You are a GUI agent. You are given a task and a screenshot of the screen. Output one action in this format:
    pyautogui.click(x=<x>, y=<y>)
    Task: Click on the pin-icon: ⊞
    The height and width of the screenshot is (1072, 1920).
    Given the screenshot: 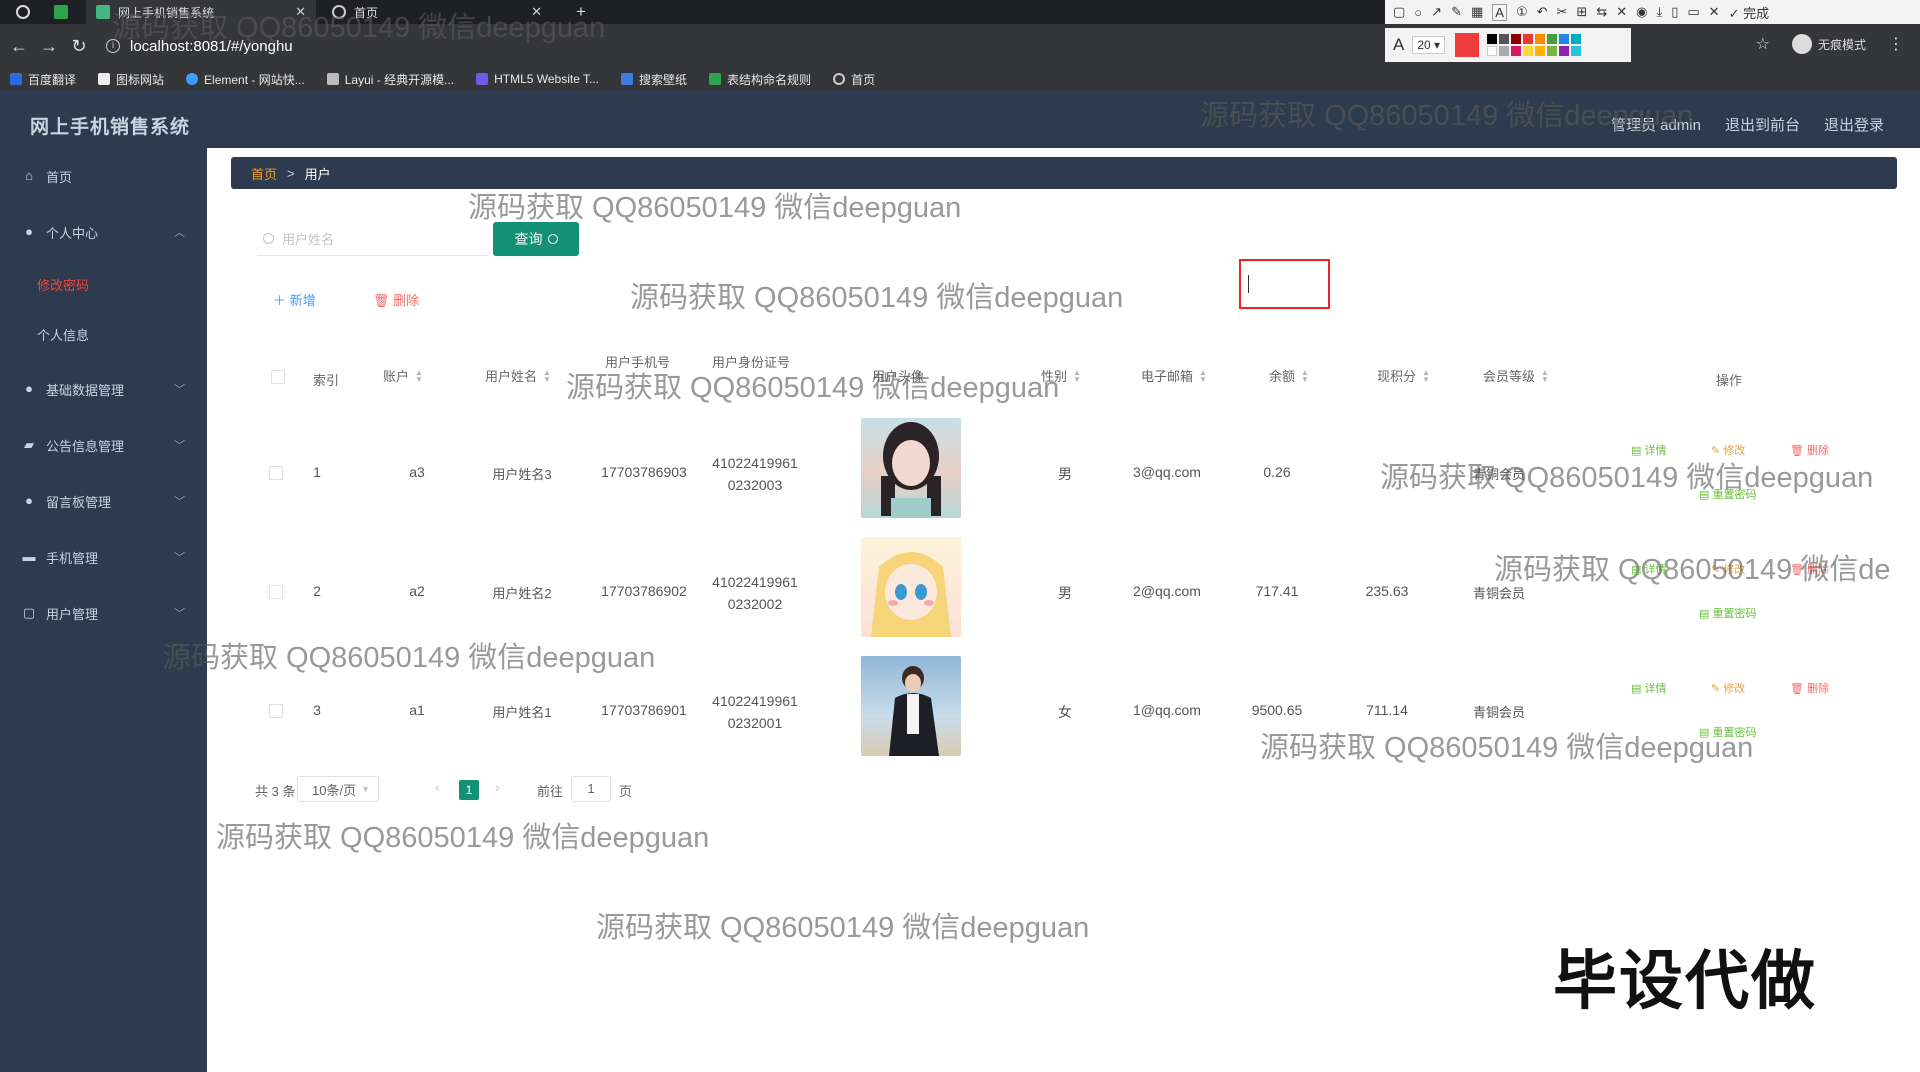 What is the action you would take?
    pyautogui.click(x=1581, y=12)
    